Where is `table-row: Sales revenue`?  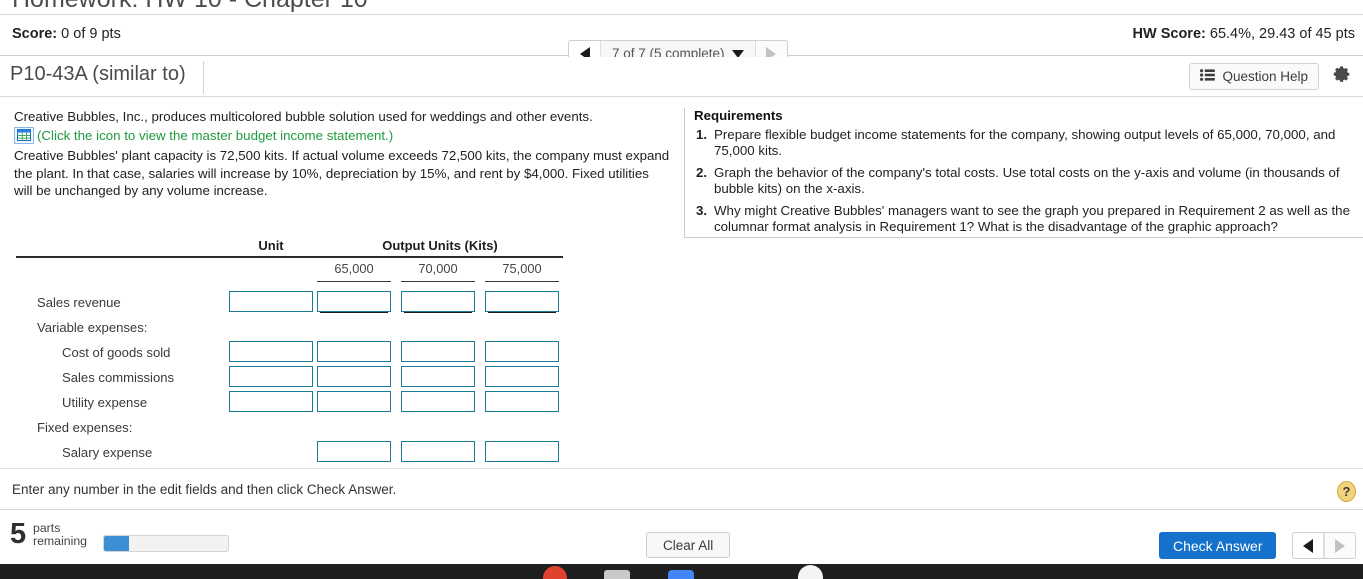 table-row: Sales revenue is located at coordinates (300, 303).